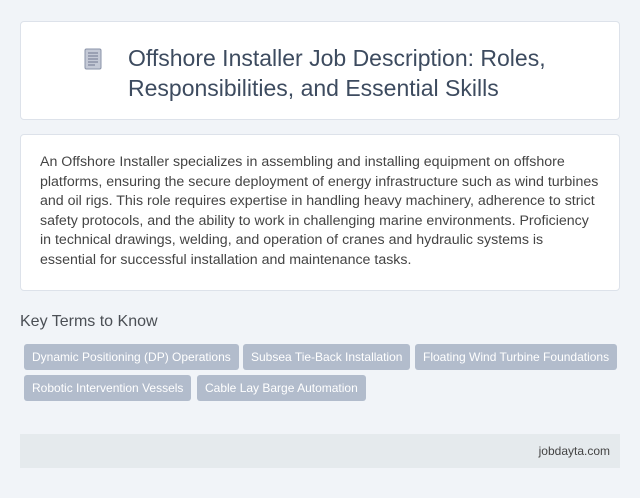  I want to click on key-term-tag: Floating Wind Turbine Foundations, so click(516, 357).